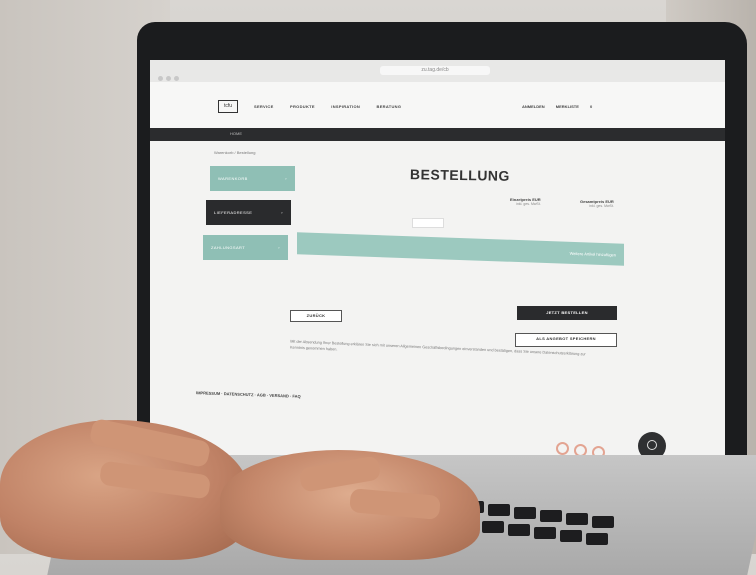 The width and height of the screenshot is (756, 575). Describe the element at coordinates (233, 178) in the screenshot. I see `sidebar-item-label: WARENKORB` at that location.